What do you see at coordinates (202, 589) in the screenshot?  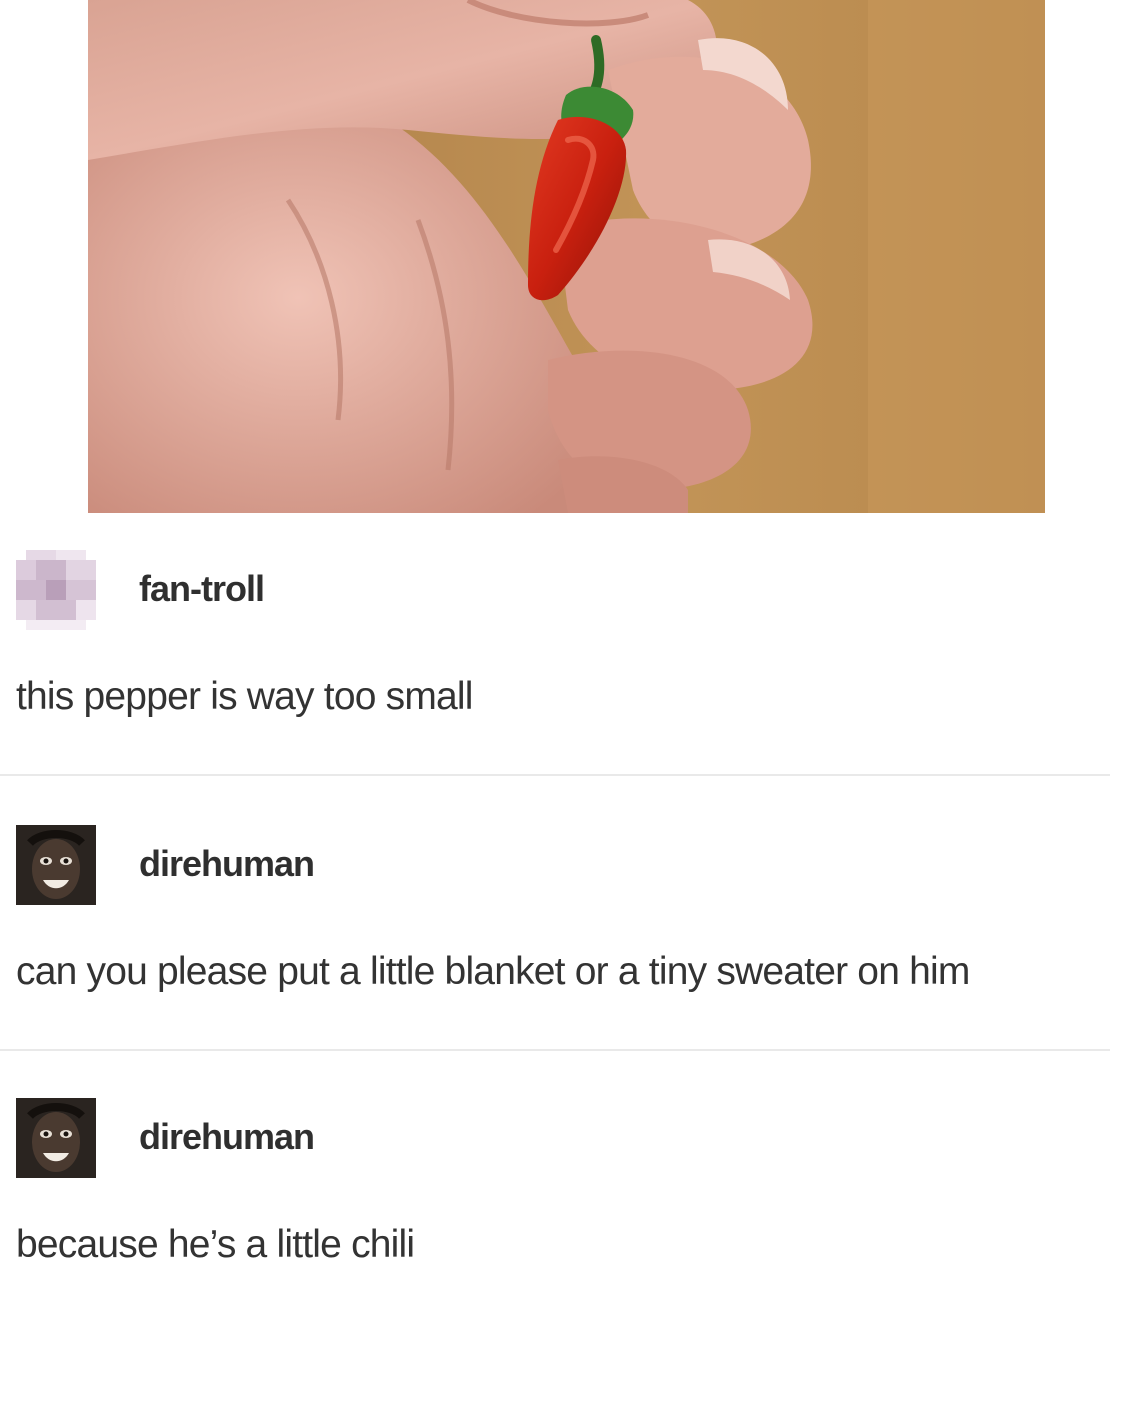 I see `username-link: fan-troll` at bounding box center [202, 589].